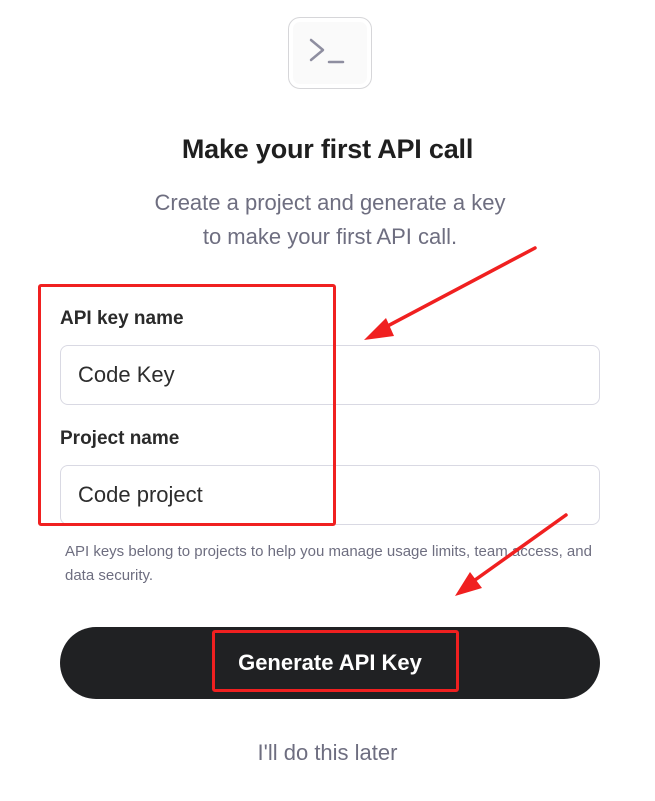 Image resolution: width=655 pixels, height=801 pixels. I want to click on terminal-icon, so click(330, 53).